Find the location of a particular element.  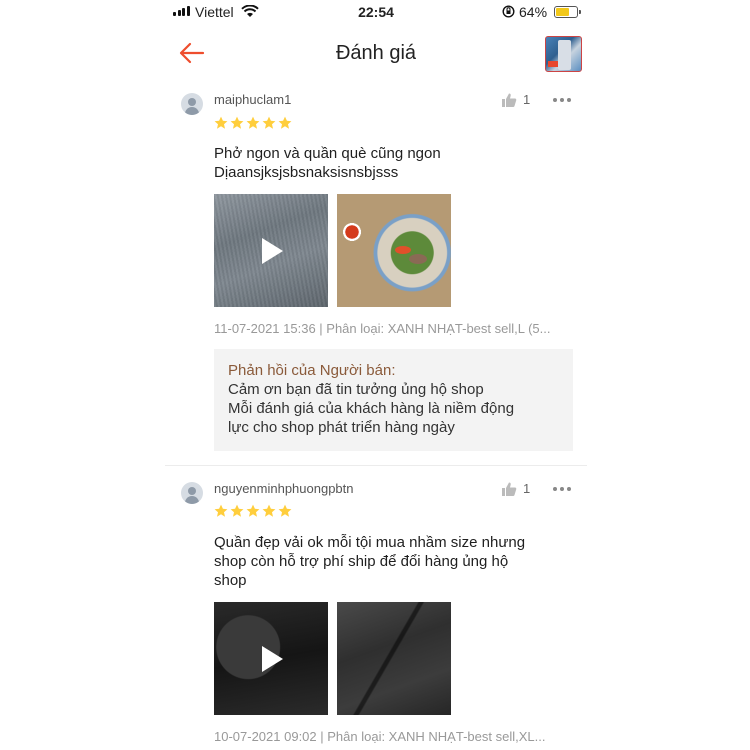

page-title: Đánh giá is located at coordinates (376, 53).